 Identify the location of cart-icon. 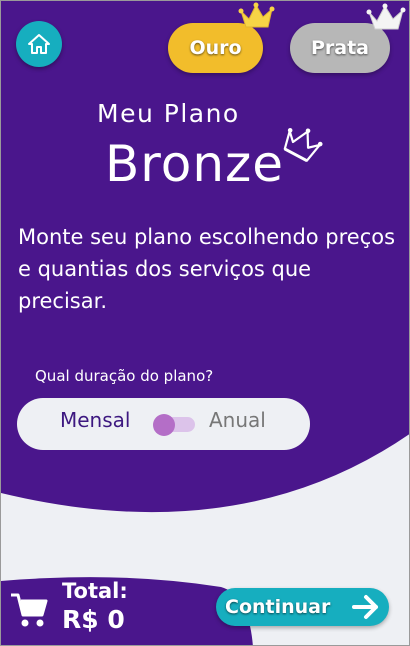
(29, 610).